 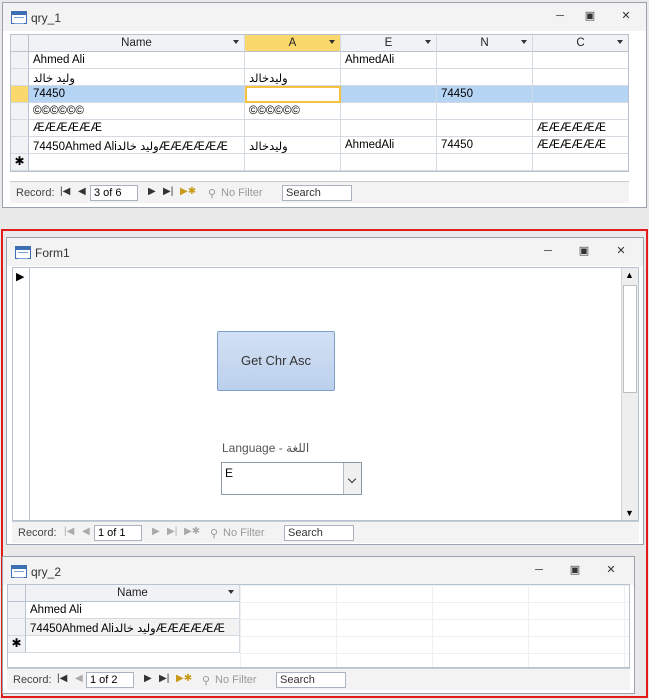 What do you see at coordinates (133, 627) in the screenshot?
I see `table-cell: 74450Ahmed Aliوليد خالدÆÆÆÆÆÆ` at bounding box center [133, 627].